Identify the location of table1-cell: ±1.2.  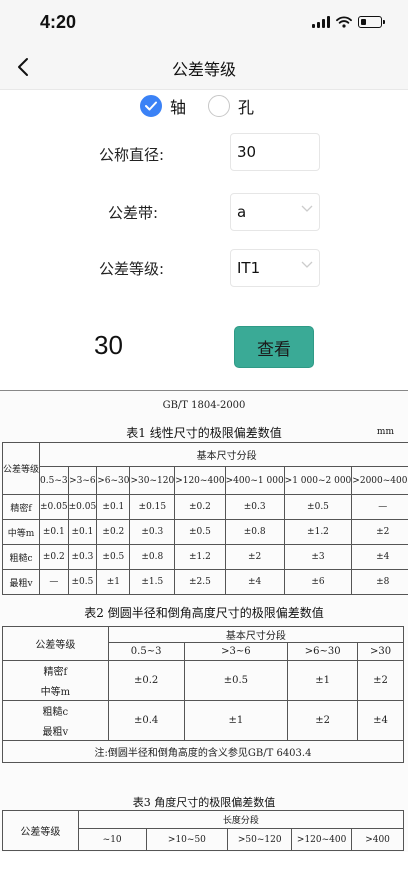
(318, 532).